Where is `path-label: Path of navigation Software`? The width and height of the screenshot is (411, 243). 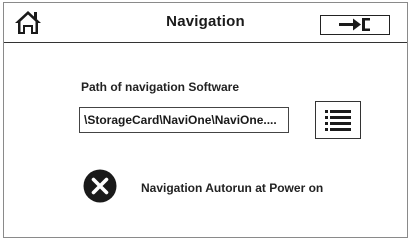
path-label: Path of navigation Software is located at coordinates (160, 87).